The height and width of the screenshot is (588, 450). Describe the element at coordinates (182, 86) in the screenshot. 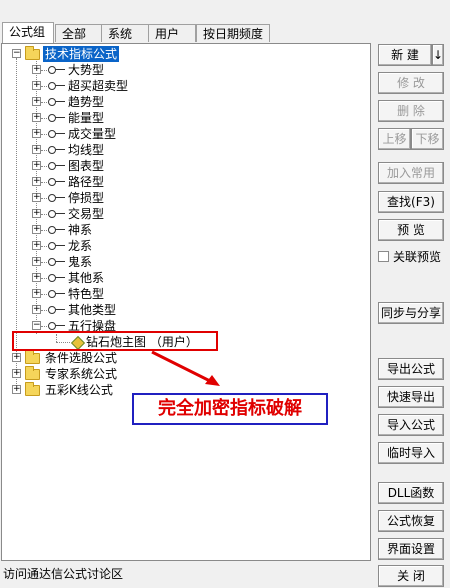

I see `tree-node-category: + 超买超卖型` at that location.